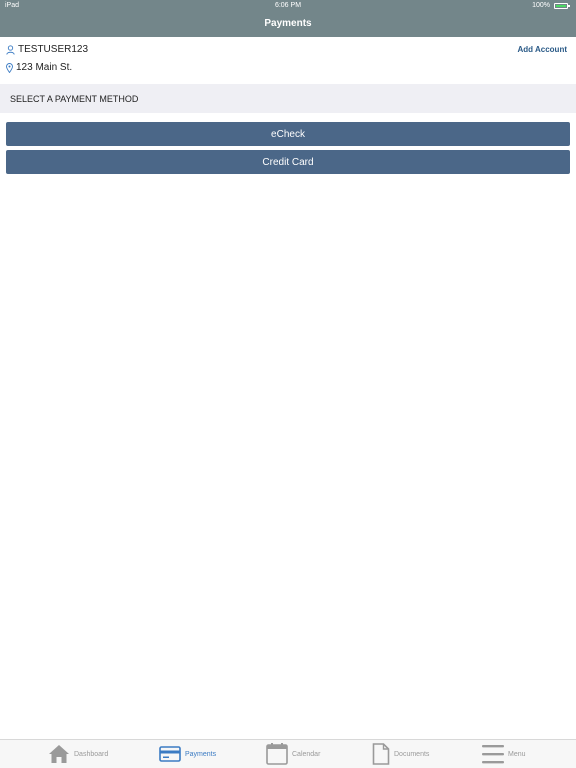  Describe the element at coordinates (517, 754) in the screenshot. I see `tab-menu-label: Menu` at that location.